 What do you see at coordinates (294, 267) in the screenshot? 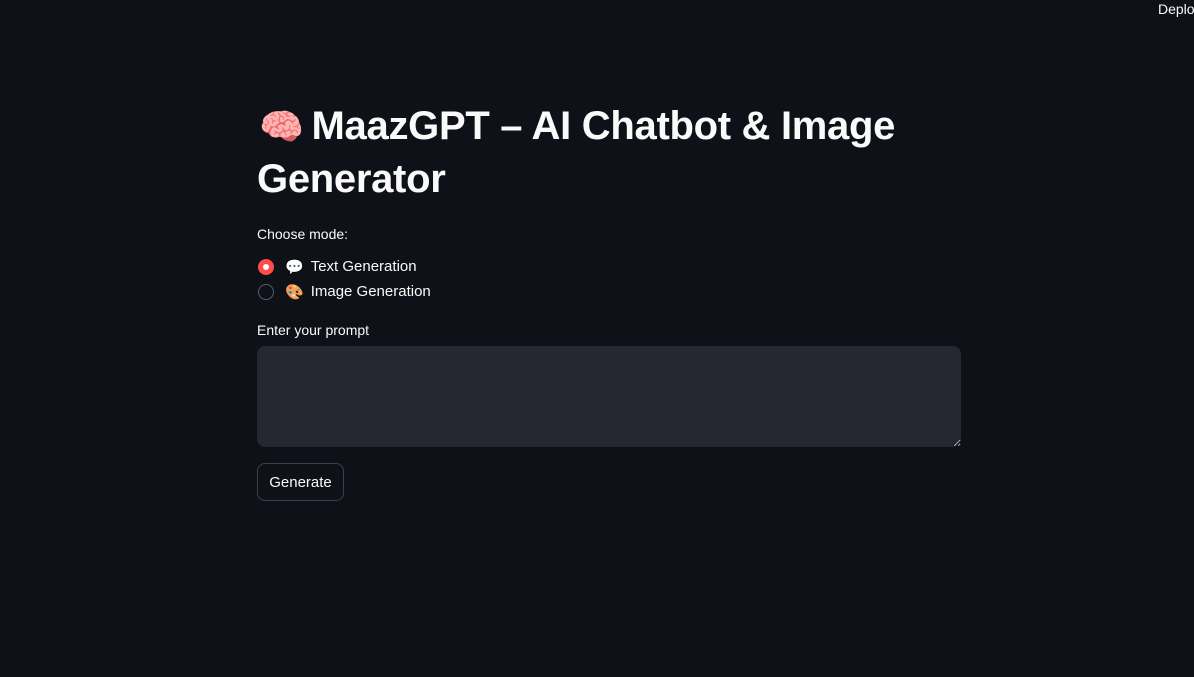
I see `speech-bubble-icon: 💬` at bounding box center [294, 267].